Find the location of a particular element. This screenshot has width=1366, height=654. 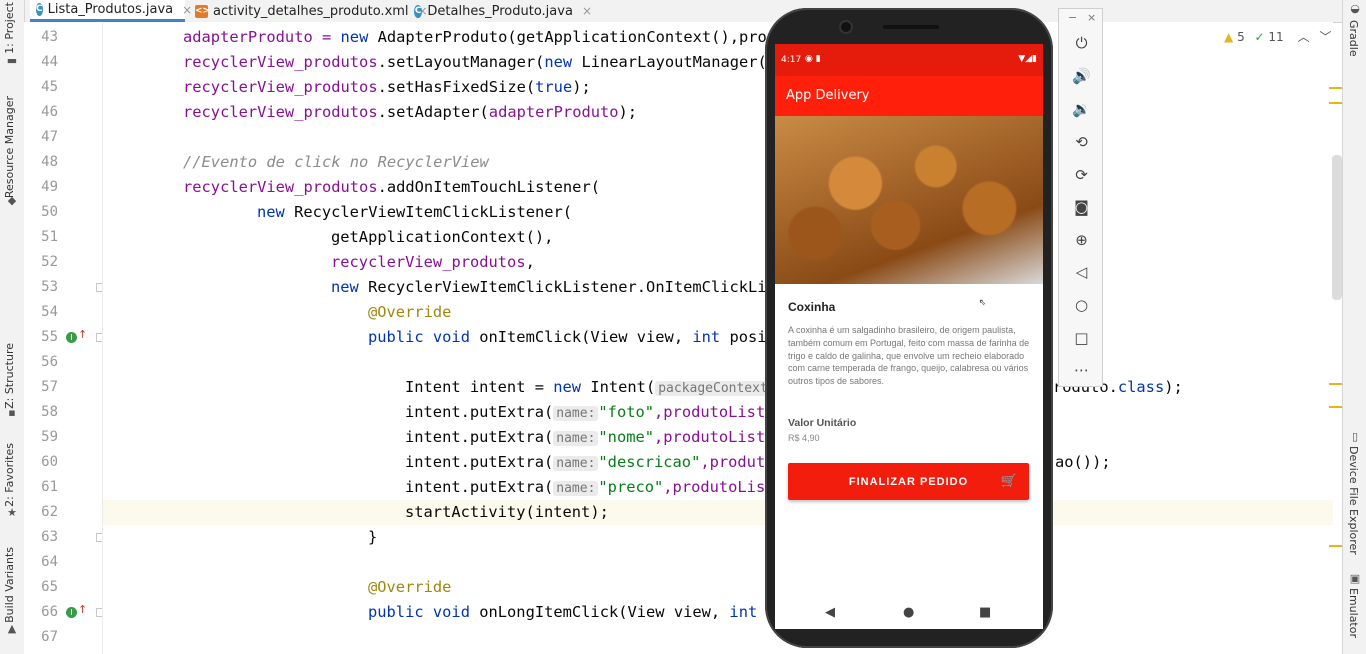

price-label: Valor Unitário is located at coordinates (822, 423).